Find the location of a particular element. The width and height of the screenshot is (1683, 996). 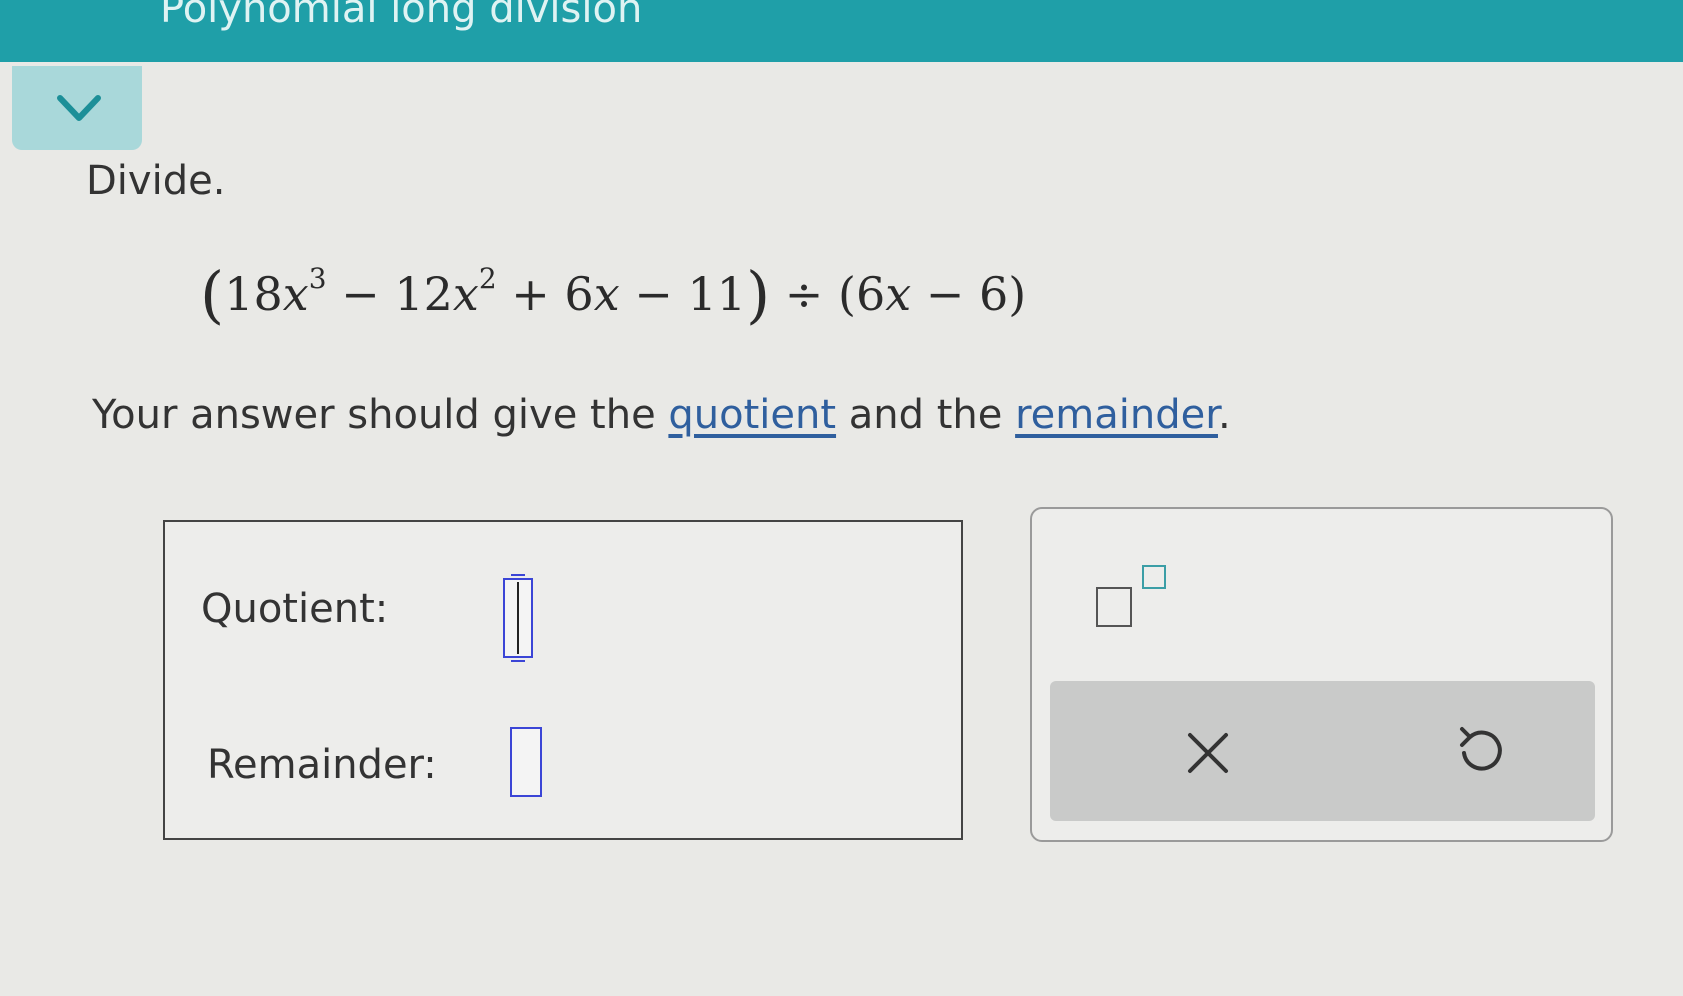

chevron-down-icon is located at coordinates (79, 108).